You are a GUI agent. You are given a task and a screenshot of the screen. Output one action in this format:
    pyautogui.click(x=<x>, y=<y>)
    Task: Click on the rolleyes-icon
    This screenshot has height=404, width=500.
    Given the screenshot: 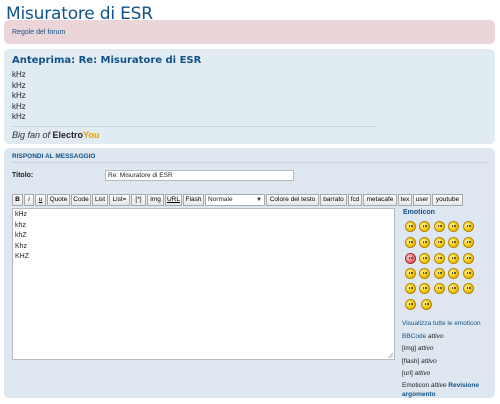 What is the action you would take?
    pyautogui.click(x=410, y=288)
    